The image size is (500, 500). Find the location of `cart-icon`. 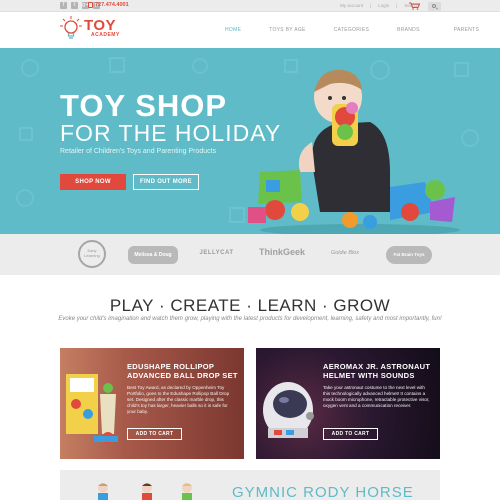

cart-icon is located at coordinates (414, 6).